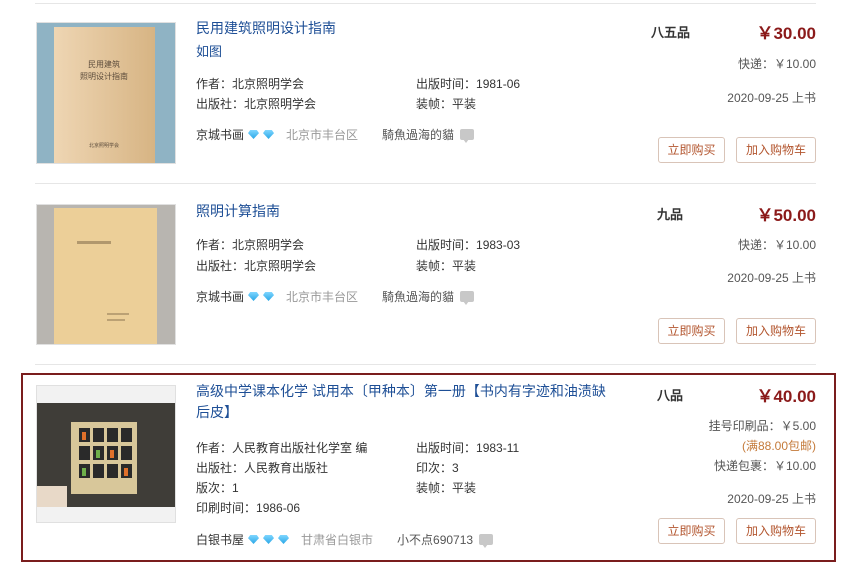 This screenshot has width=859, height=571. I want to click on price: ￥30.00, so click(786, 33).